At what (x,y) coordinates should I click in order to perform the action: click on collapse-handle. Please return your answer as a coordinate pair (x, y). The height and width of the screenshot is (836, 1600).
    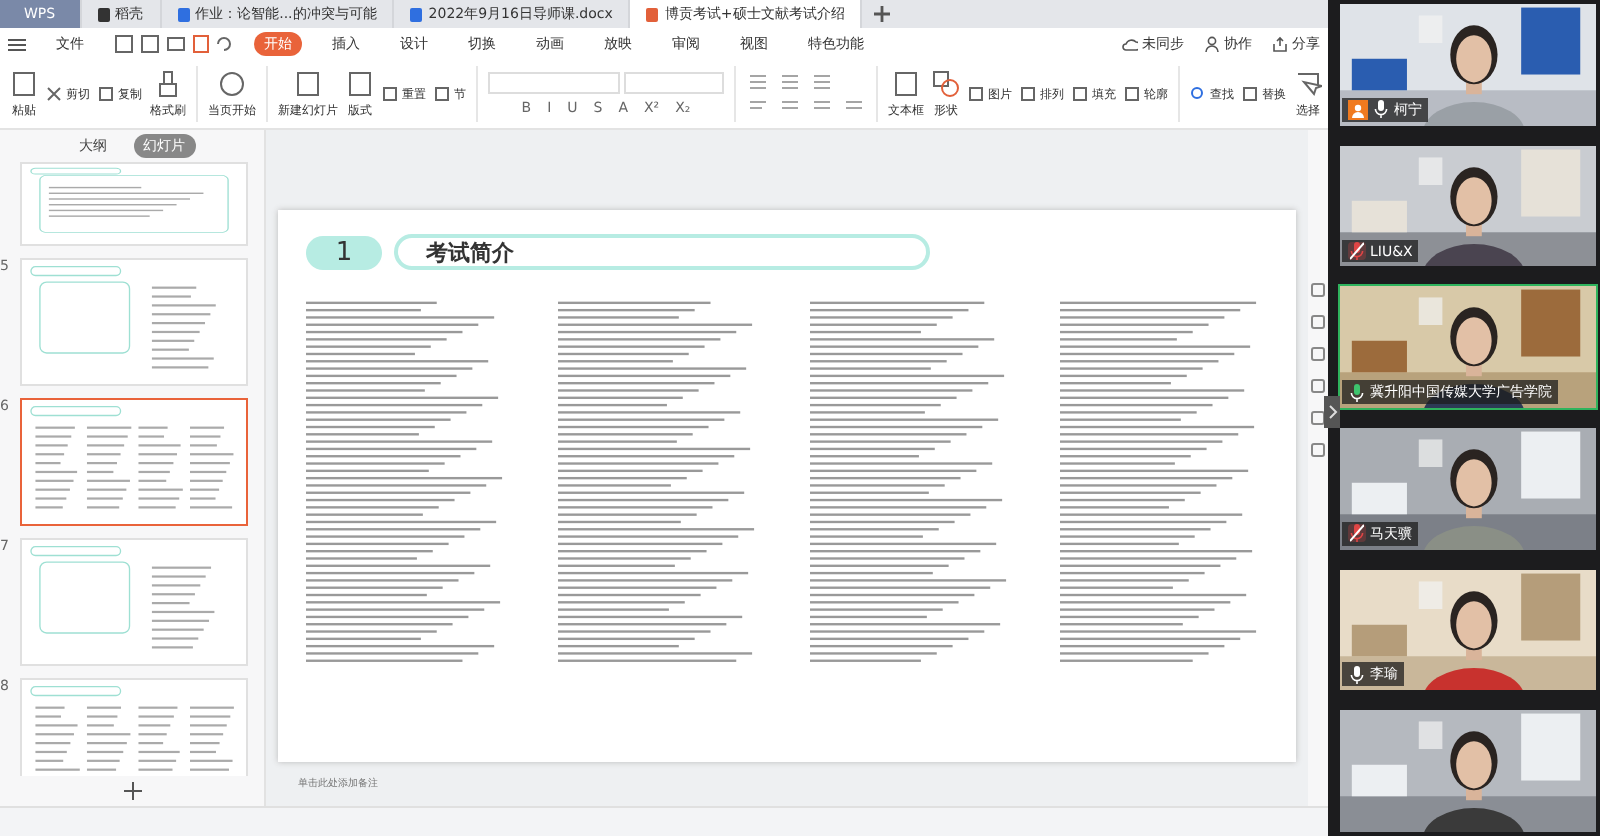
    Looking at the image, I should click on (1332, 412).